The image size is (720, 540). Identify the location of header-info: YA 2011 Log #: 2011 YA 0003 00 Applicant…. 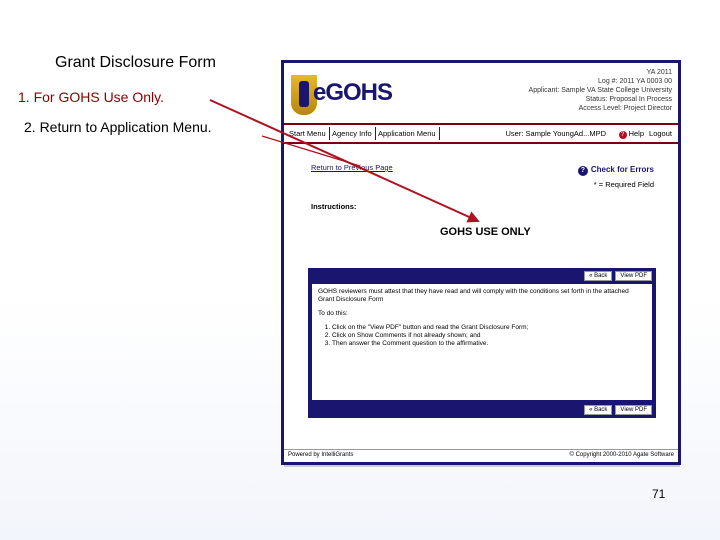
(600, 90).